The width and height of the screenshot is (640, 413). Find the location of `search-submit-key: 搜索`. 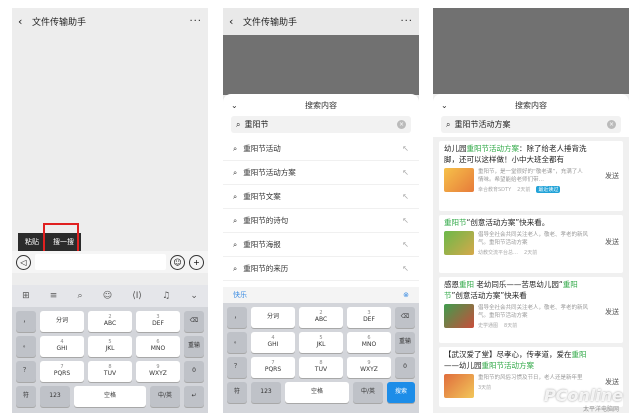

search-submit-key: 搜索 is located at coordinates (401, 392).